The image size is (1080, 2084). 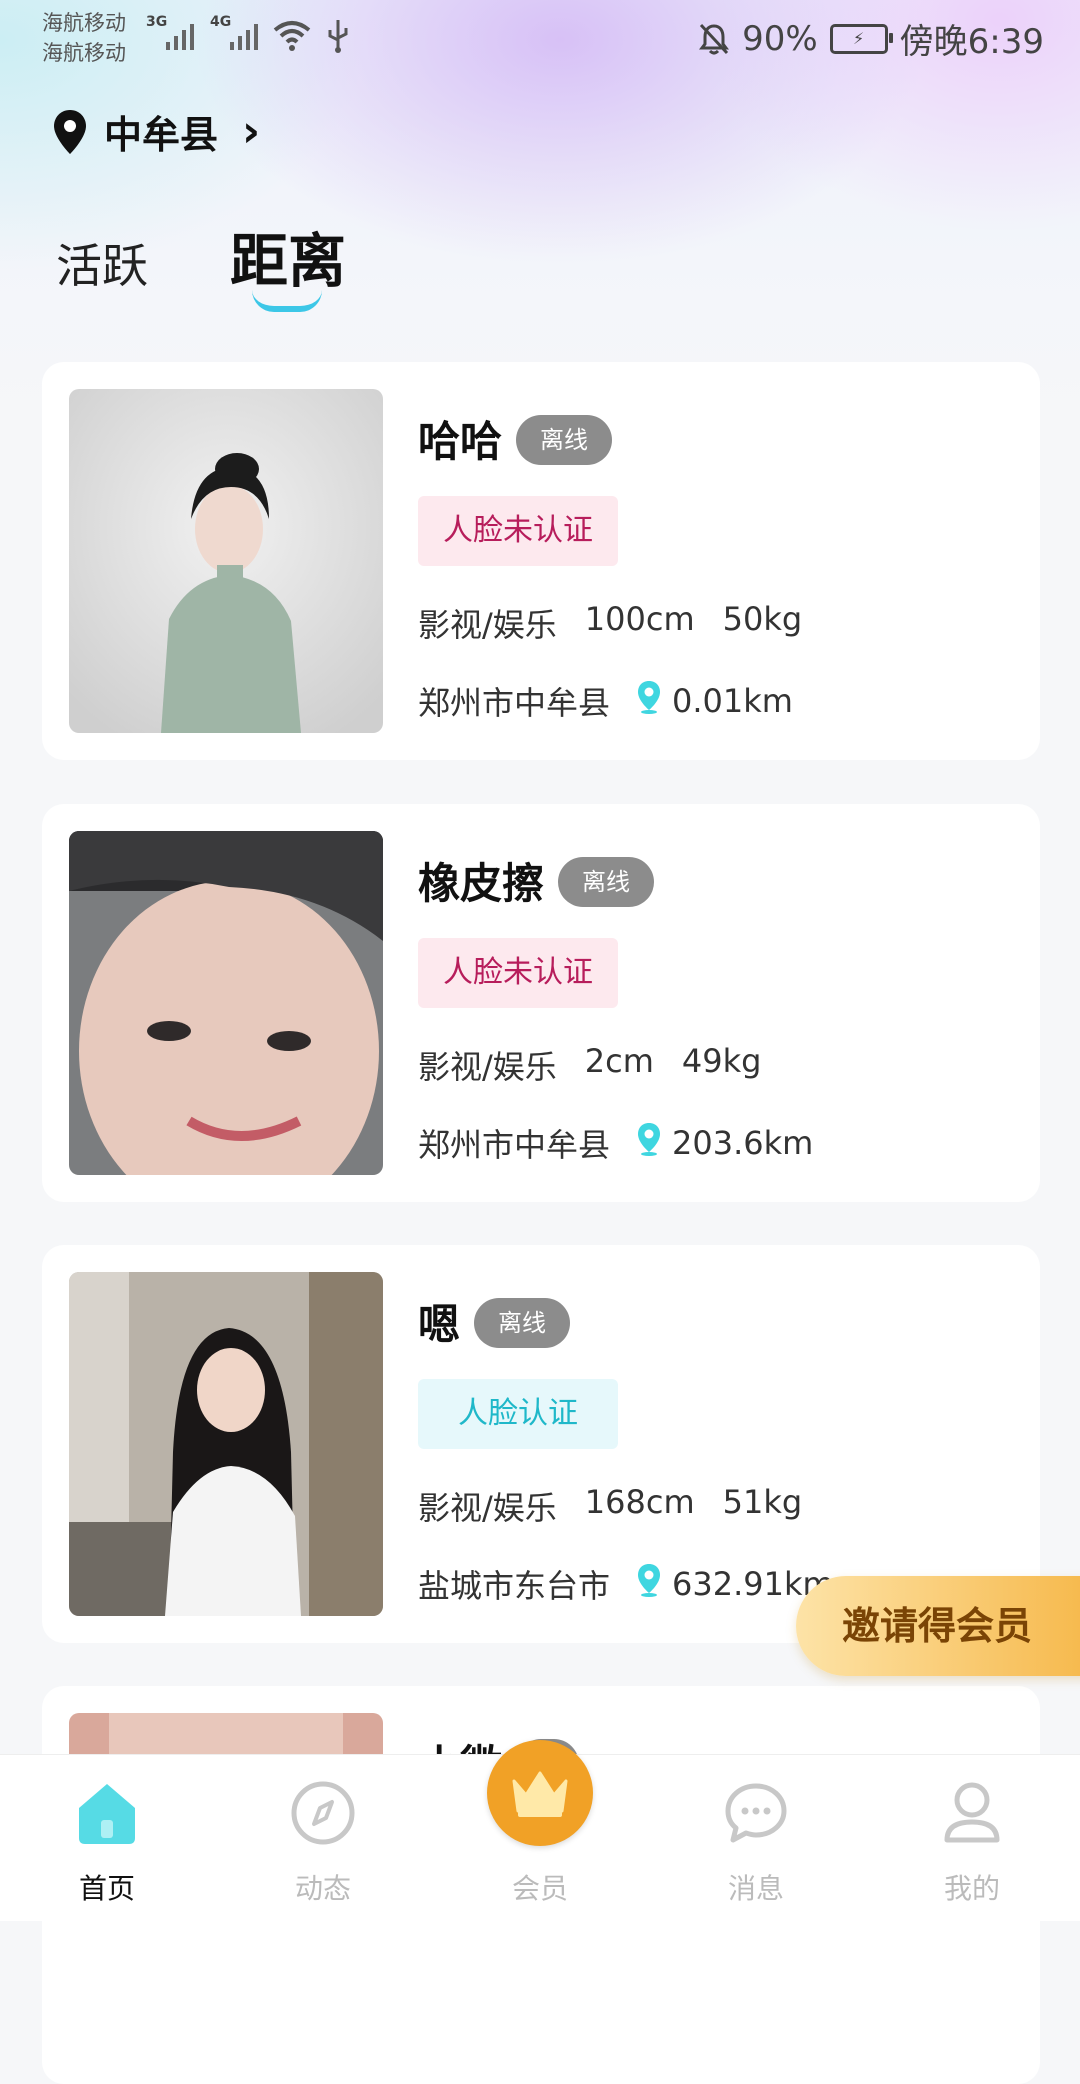 What do you see at coordinates (102, 263) in the screenshot?
I see `tab-active-users: 活跃` at bounding box center [102, 263].